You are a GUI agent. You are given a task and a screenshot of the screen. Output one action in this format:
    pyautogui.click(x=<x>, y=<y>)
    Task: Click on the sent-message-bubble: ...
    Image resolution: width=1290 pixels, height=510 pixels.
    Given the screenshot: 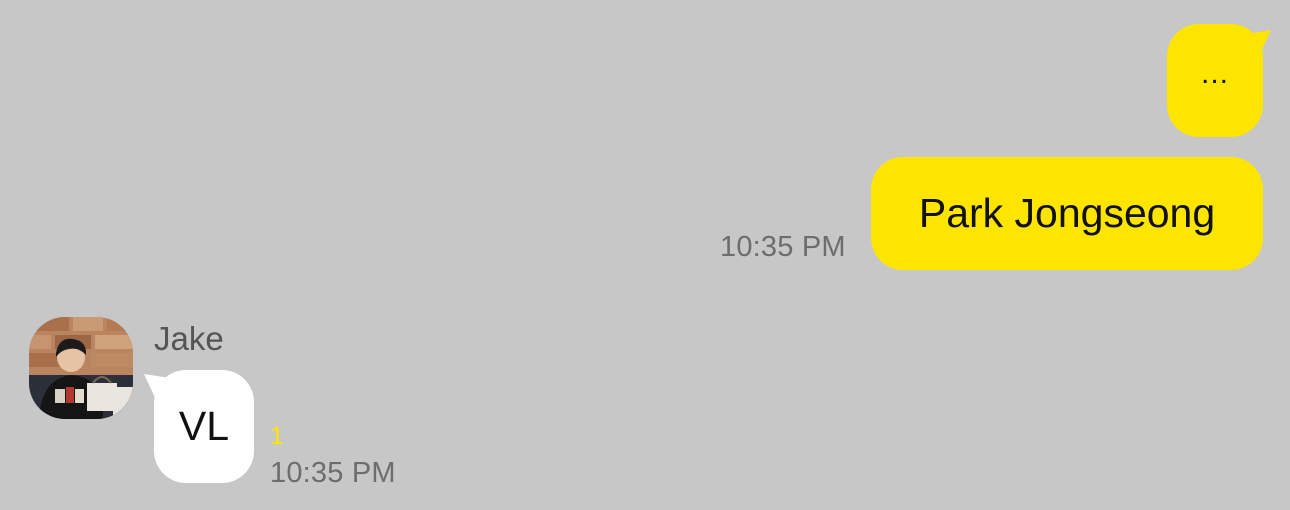 What is the action you would take?
    pyautogui.click(x=1219, y=80)
    